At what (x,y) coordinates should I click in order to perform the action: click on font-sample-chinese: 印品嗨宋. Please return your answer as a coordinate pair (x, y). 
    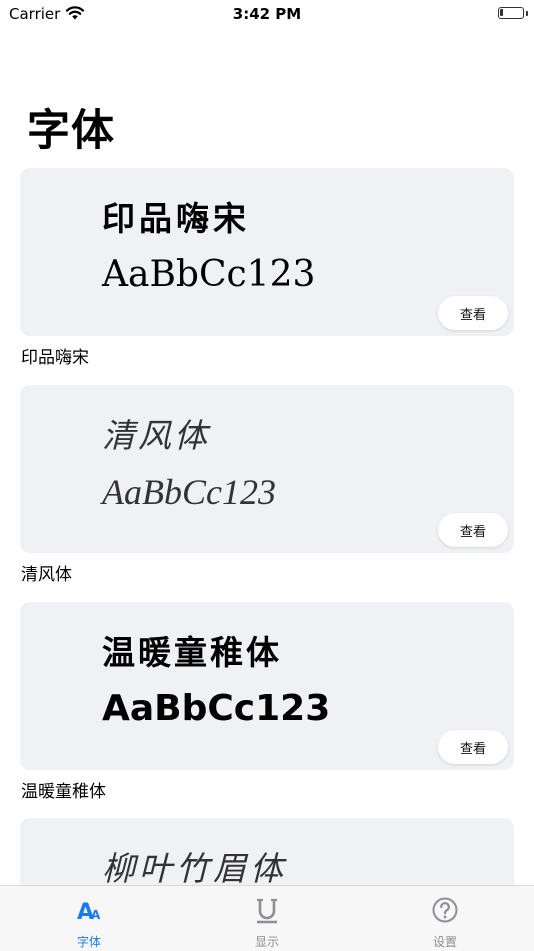
    Looking at the image, I should click on (176, 218).